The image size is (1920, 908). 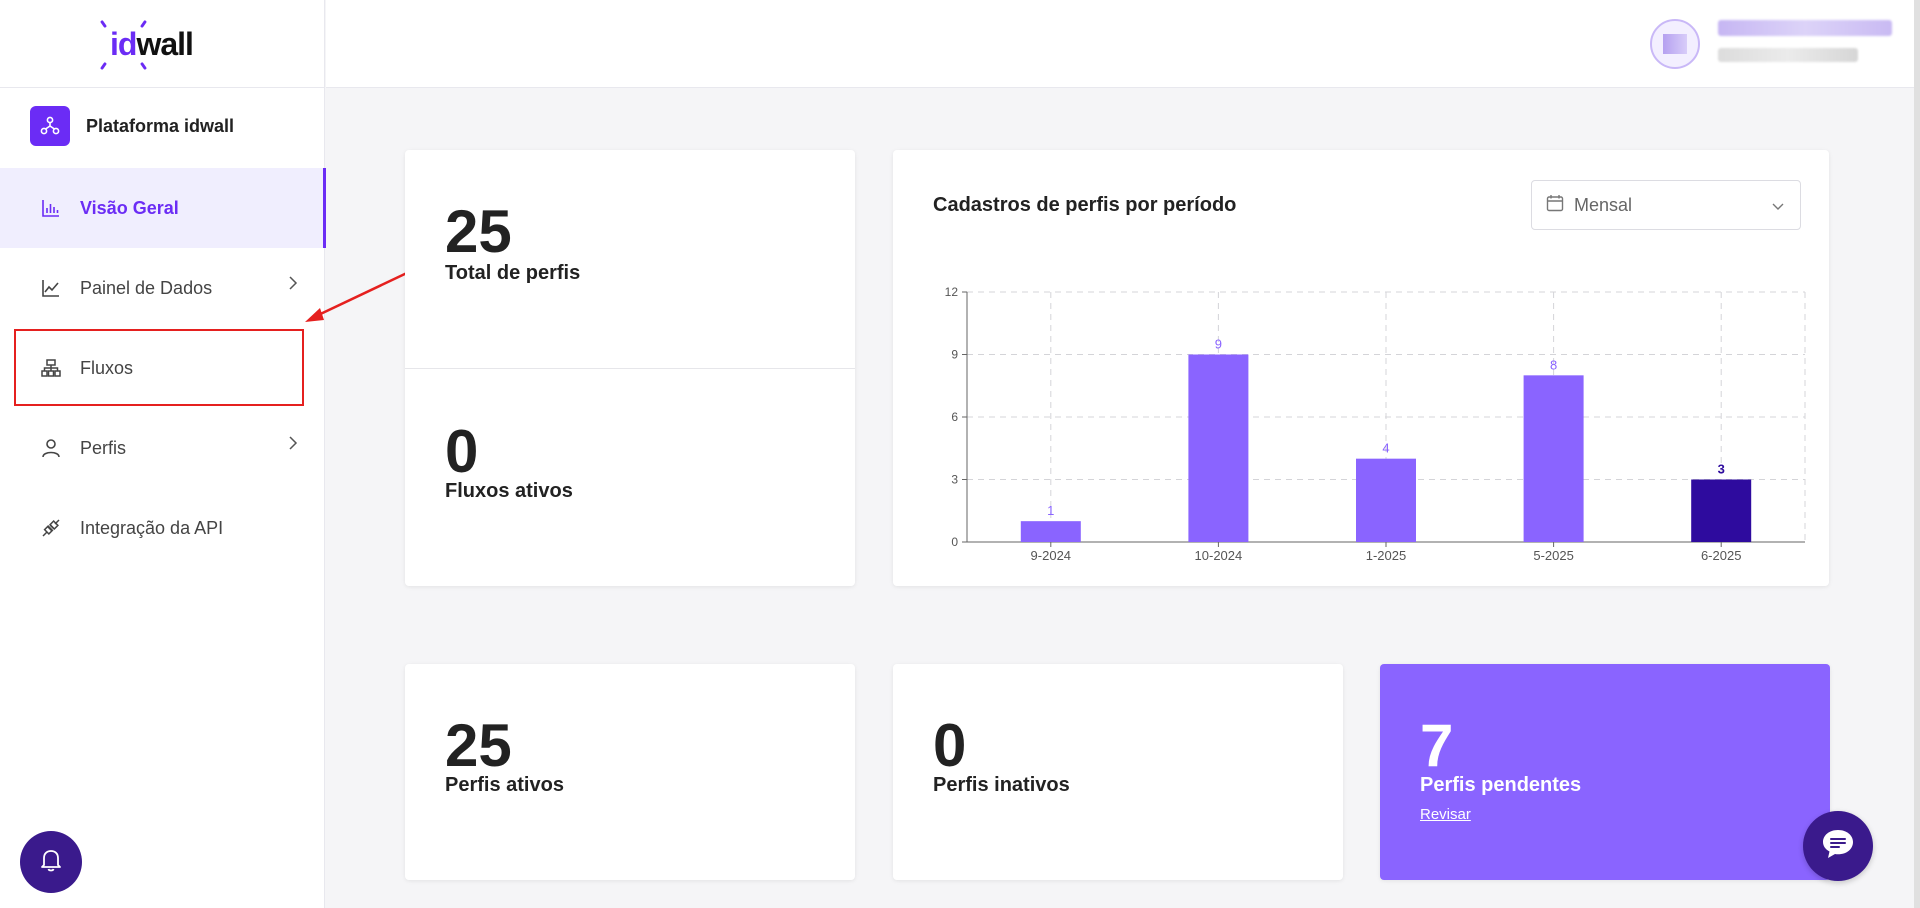 What do you see at coordinates (160, 125) in the screenshot?
I see `platform-name: Plataforma idwall` at bounding box center [160, 125].